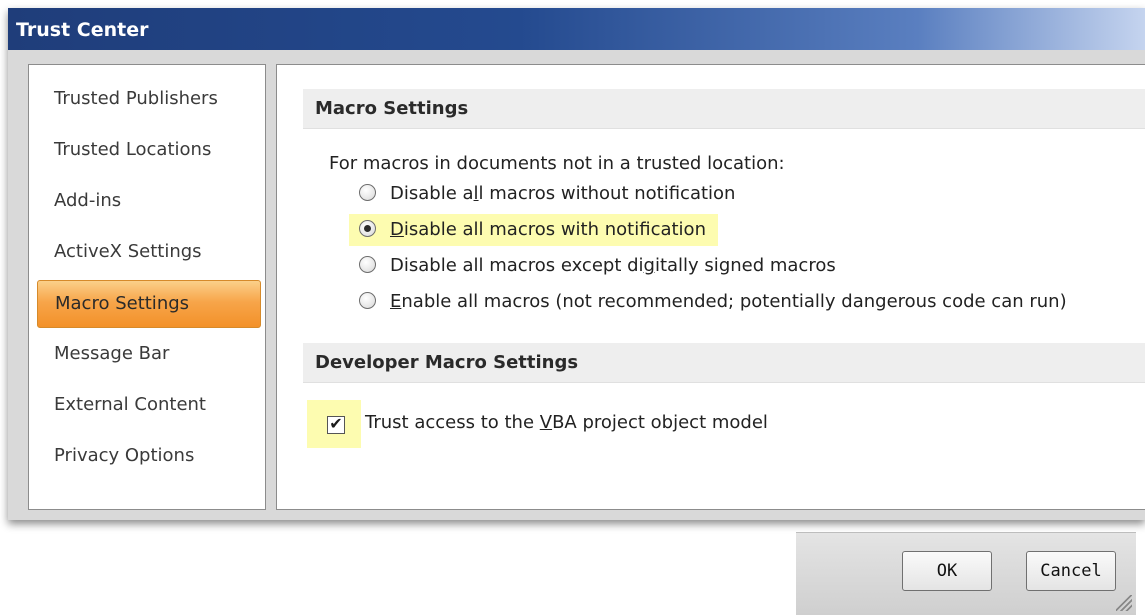  What do you see at coordinates (149, 202) in the screenshot?
I see `sidebar-item-add-ins: Add-ins` at bounding box center [149, 202].